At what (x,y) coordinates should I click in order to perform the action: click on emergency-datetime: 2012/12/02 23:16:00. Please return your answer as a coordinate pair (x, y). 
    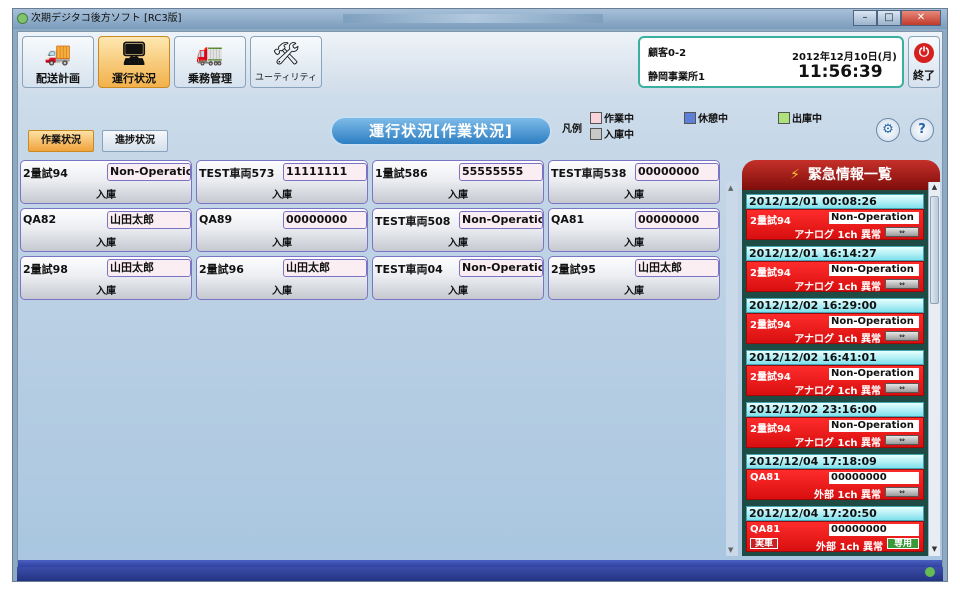
    Looking at the image, I should click on (835, 409).